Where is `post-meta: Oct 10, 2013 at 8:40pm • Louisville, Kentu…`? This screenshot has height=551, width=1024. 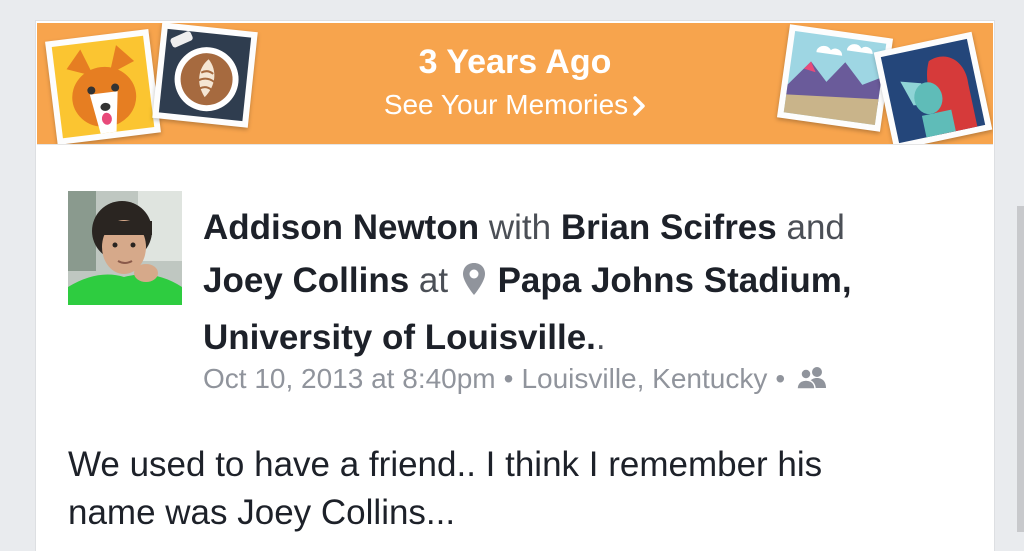
post-meta: Oct 10, 2013 at 8:40pm • Louisville, Kentu… is located at coordinates (516, 380).